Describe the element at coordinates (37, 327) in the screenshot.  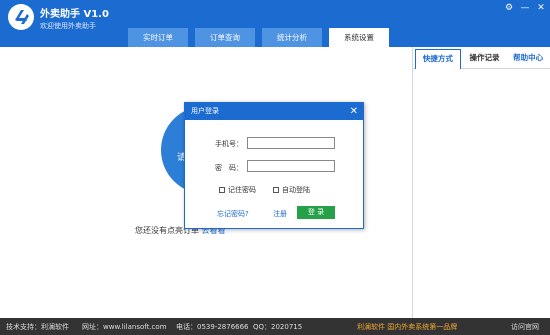
I see `support-text: 技术支持：利澜软件` at that location.